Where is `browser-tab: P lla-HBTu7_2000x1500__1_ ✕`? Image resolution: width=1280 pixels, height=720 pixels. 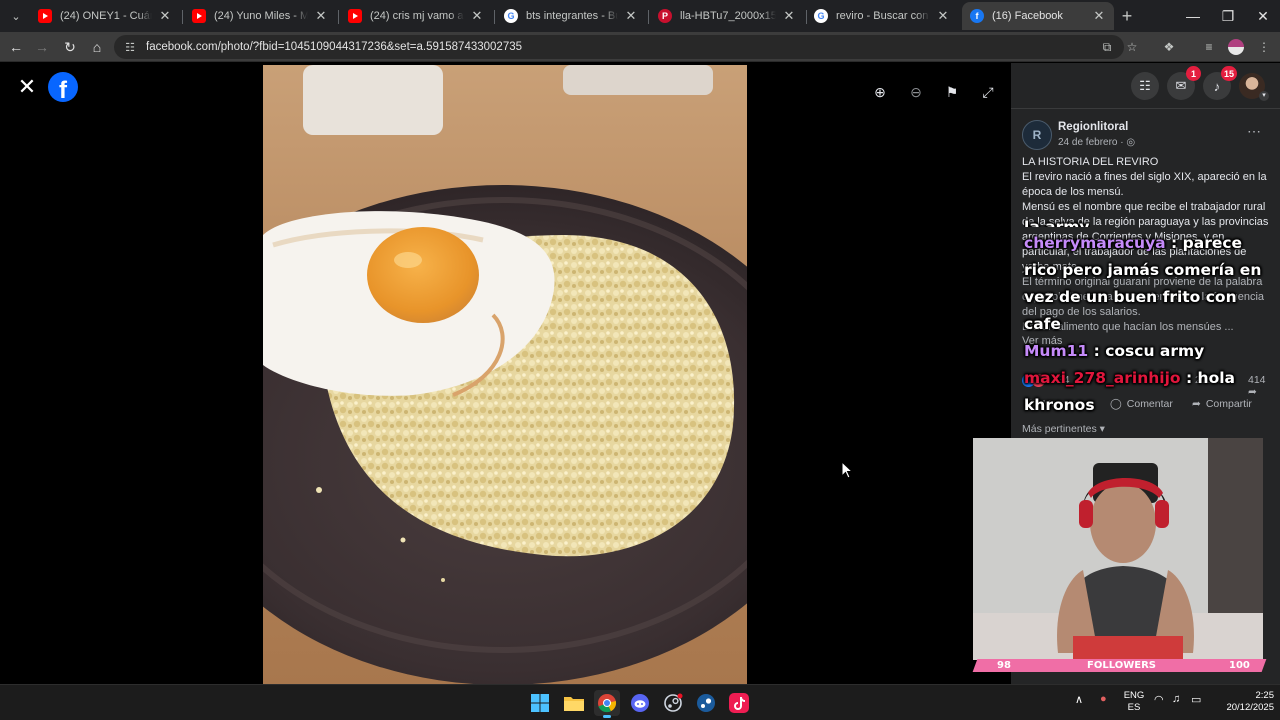
browser-tab: P lla-HBTu7_2000x1500__1_ ✕ is located at coordinates (727, 16).